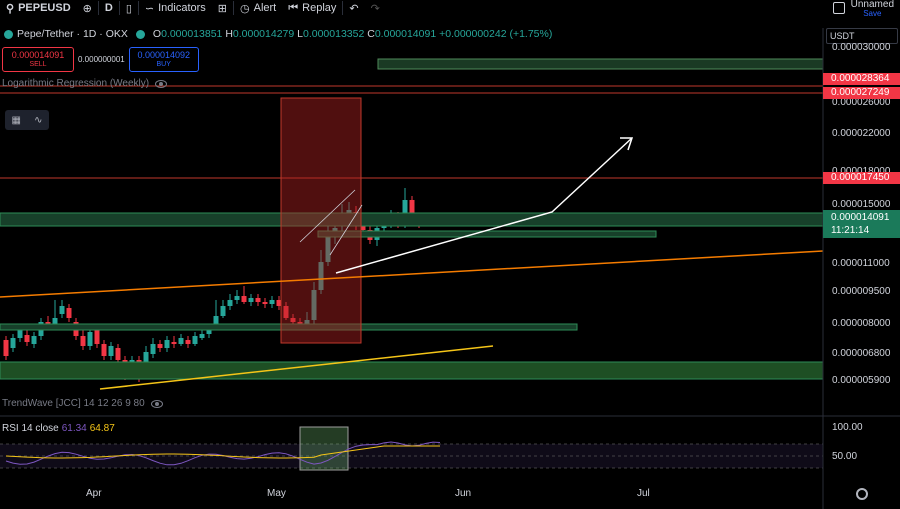 The width and height of the screenshot is (900, 509). What do you see at coordinates (861, 353) in the screenshot?
I see `price-tick: 0.000006800` at bounding box center [861, 353].